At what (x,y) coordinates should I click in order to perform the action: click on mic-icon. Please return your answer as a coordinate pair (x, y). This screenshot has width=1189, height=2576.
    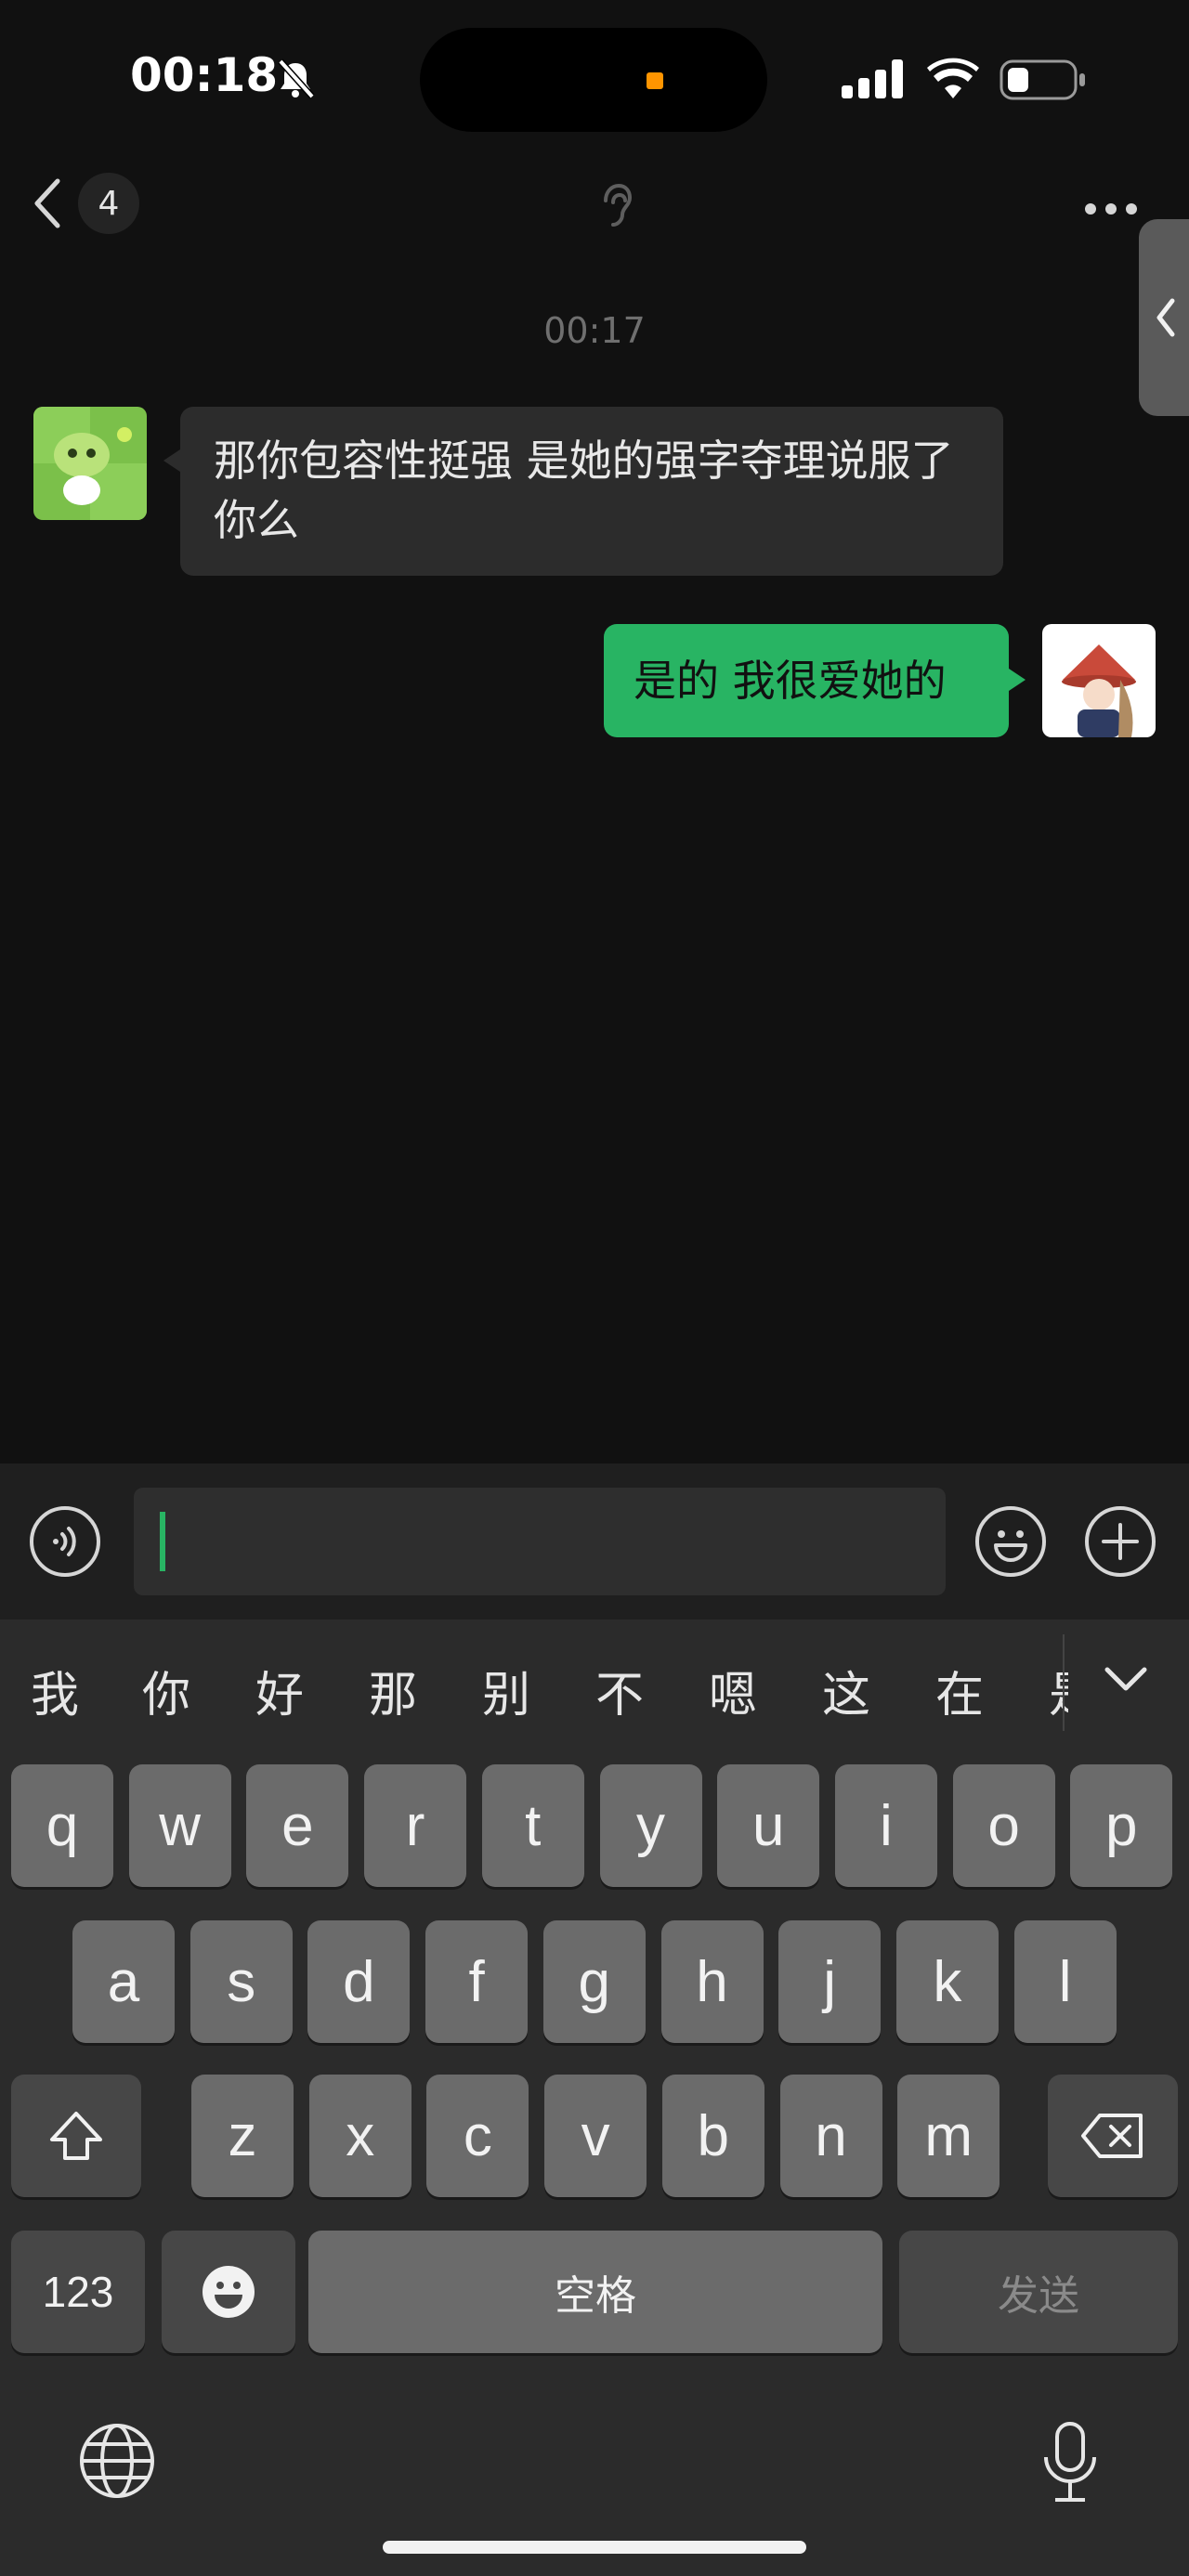
    Looking at the image, I should click on (1070, 2462).